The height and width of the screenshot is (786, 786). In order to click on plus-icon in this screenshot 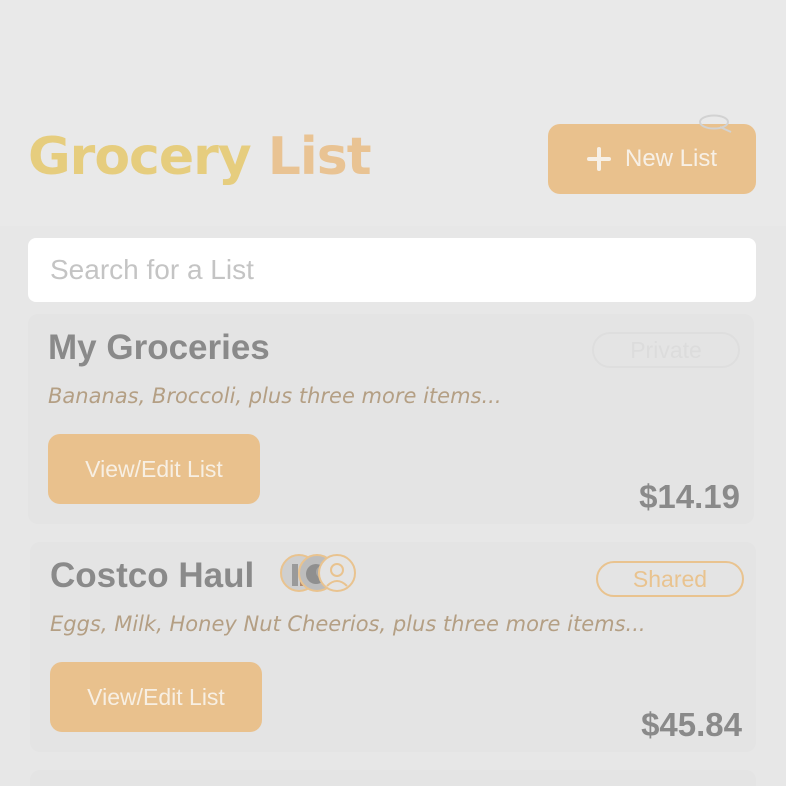, I will do `click(598, 159)`.